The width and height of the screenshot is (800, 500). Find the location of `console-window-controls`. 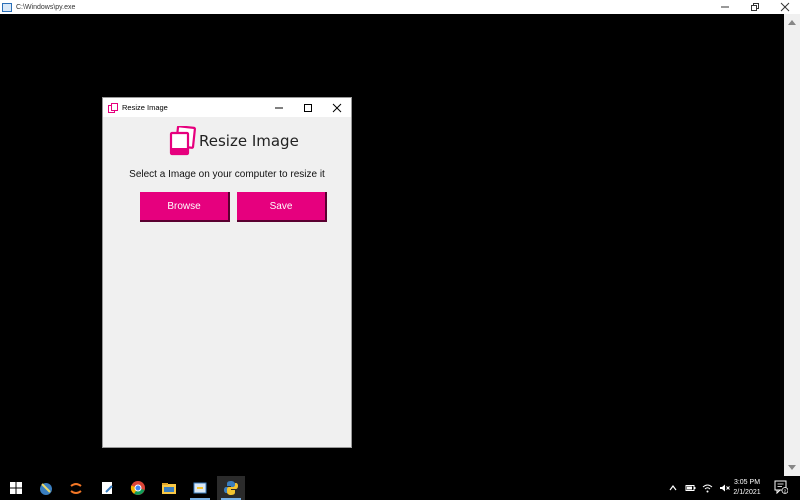

console-window-controls is located at coordinates (755, 7).